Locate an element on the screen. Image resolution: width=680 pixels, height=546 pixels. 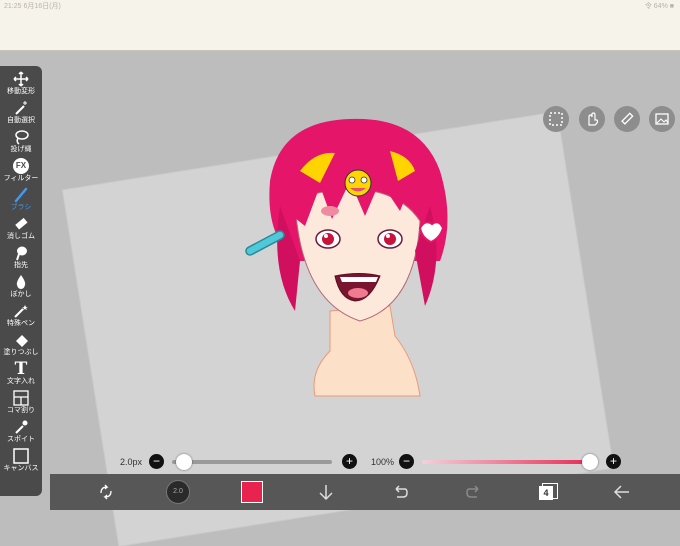
tool-lasso: 投げ縄 is located at coordinates (21, 141).